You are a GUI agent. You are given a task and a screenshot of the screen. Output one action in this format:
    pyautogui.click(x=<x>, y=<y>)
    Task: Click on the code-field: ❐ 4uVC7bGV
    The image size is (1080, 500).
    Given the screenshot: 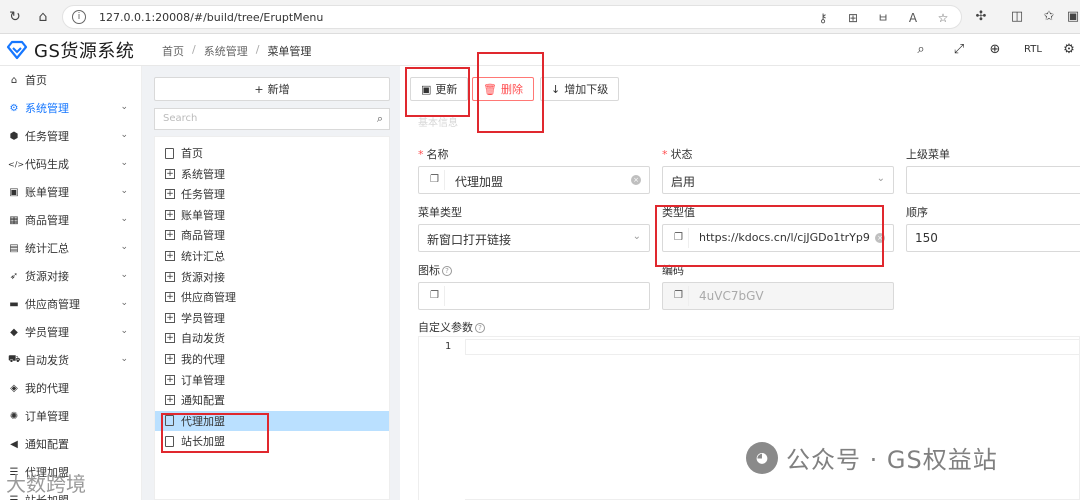 What is the action you would take?
    pyautogui.click(x=778, y=296)
    